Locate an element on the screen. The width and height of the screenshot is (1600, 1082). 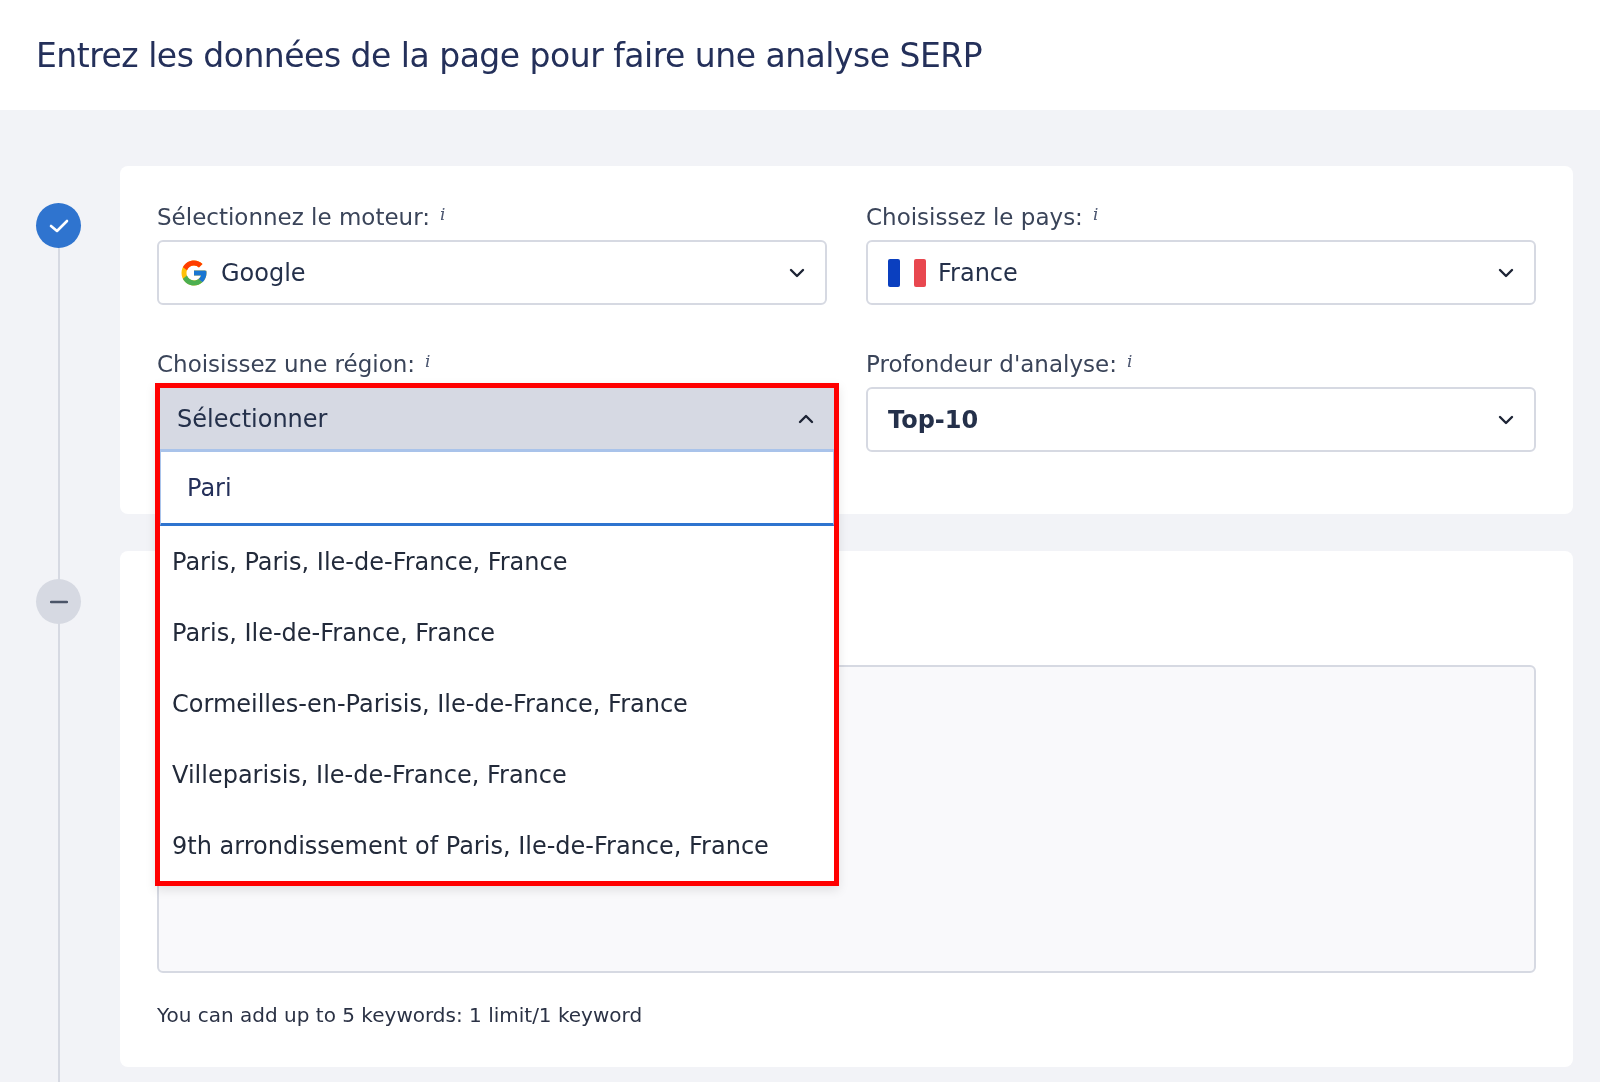
dropdown-option: 9th arrondissement of Paris, Ile-de-France, France is located at coordinates (497, 845).